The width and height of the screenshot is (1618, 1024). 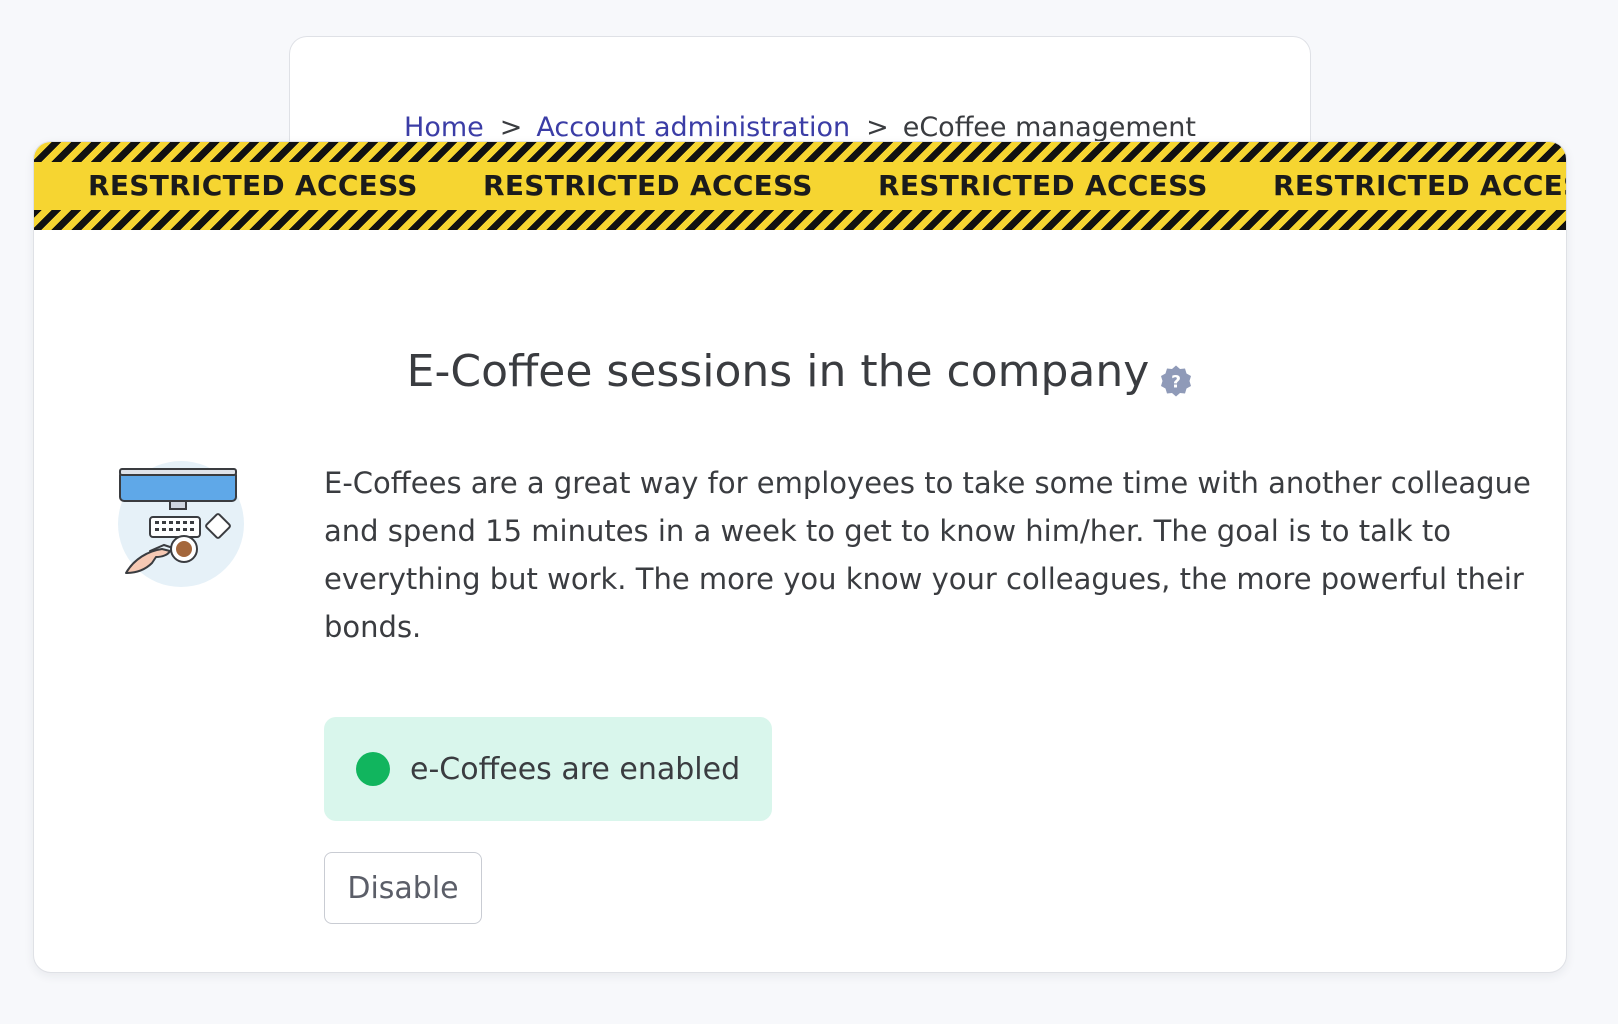 I want to click on status-label: e-Coffees are enabled, so click(x=575, y=769).